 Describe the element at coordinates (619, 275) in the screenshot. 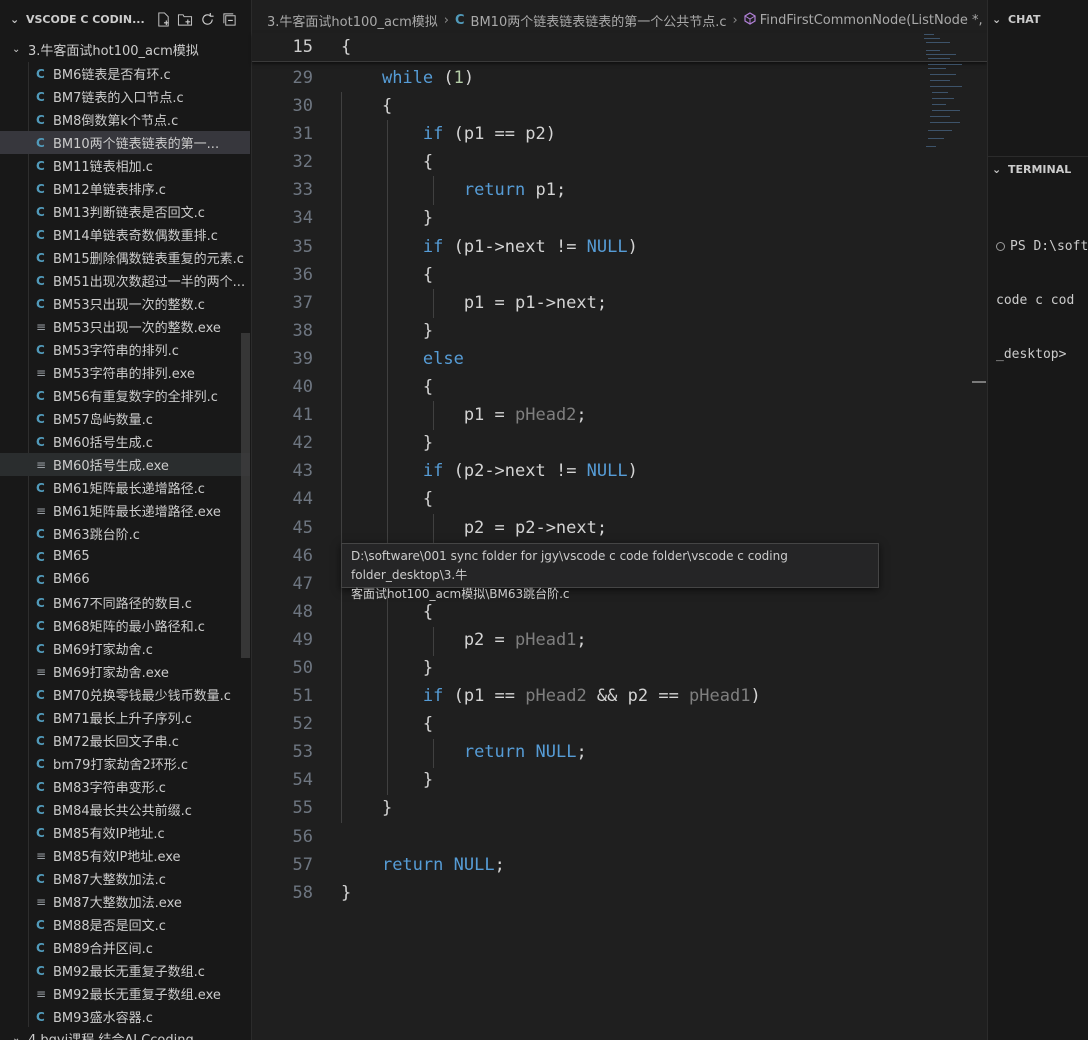

I see `code-line: 36 {` at that location.